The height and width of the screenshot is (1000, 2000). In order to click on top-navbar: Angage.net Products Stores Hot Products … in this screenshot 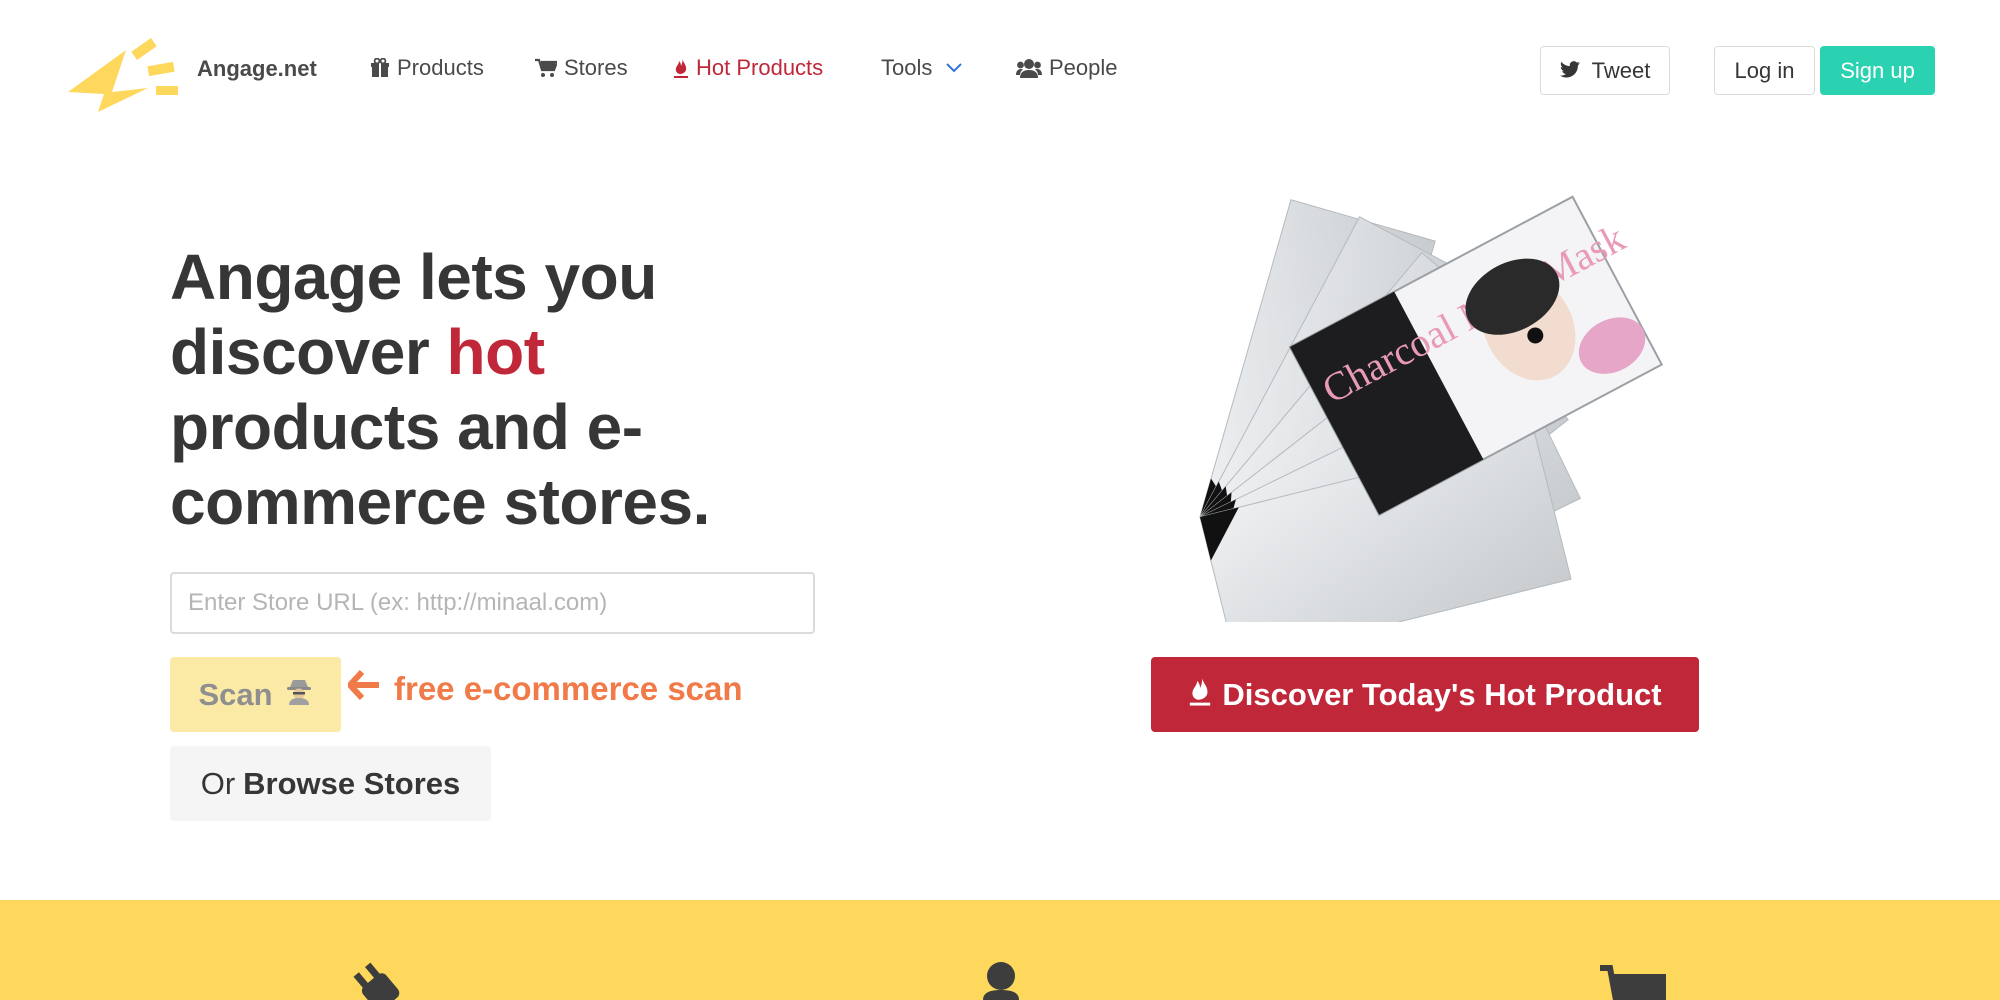, I will do `click(1000, 70)`.